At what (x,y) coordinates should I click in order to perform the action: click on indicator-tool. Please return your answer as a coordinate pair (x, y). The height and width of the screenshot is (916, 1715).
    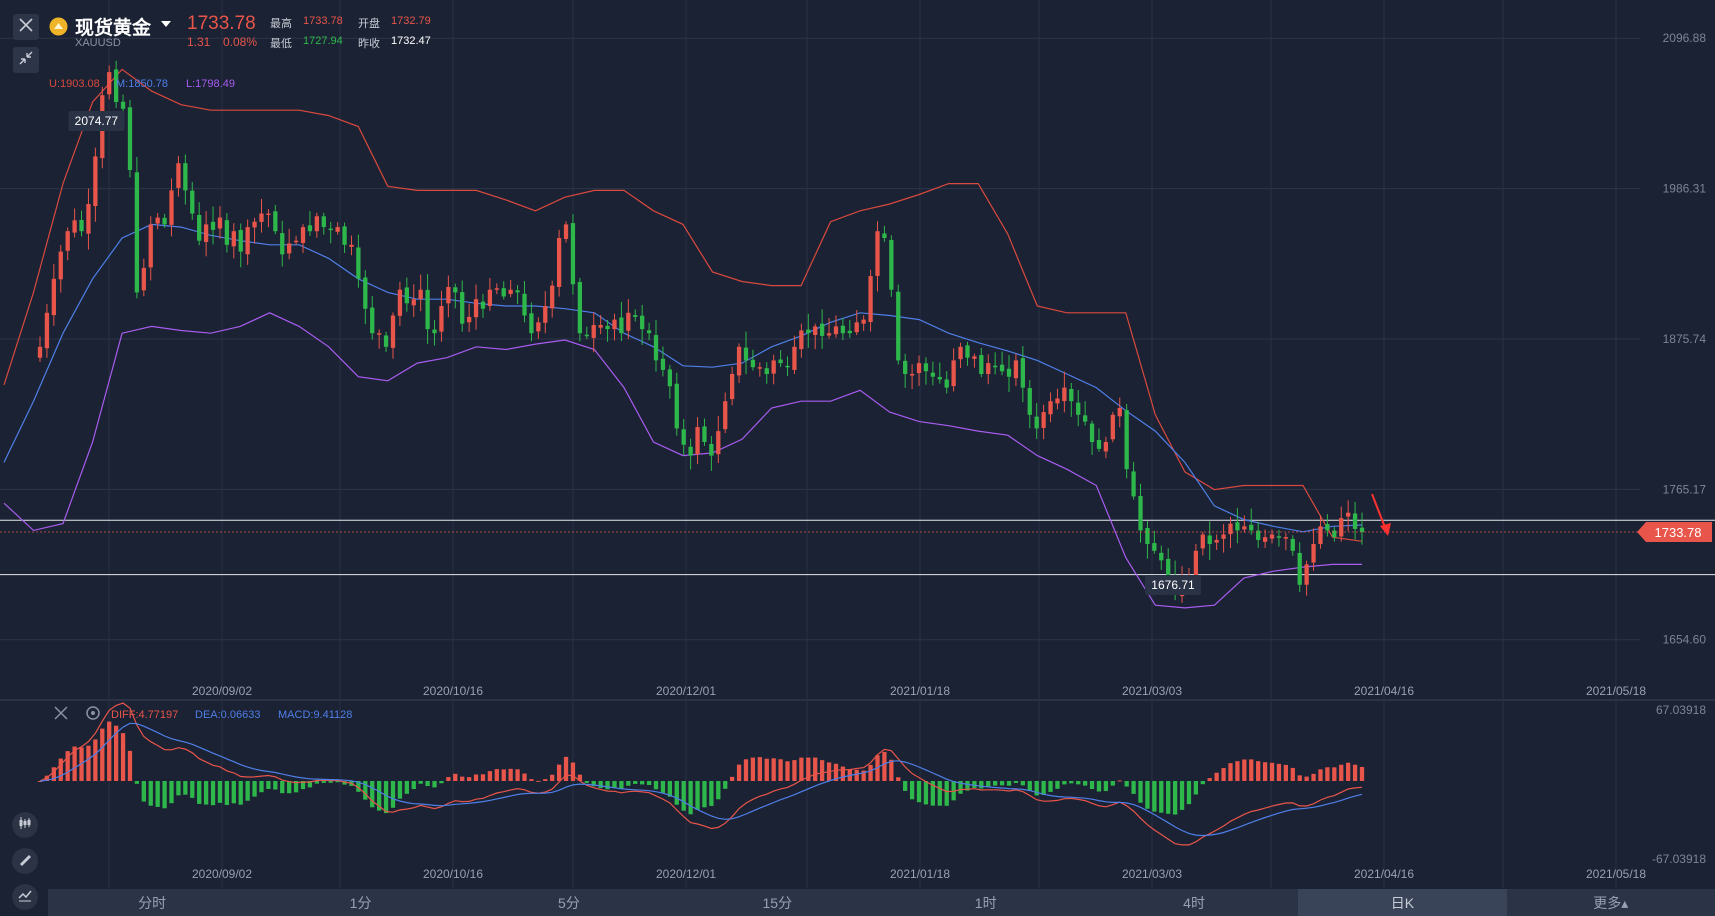
    Looking at the image, I should click on (25, 825).